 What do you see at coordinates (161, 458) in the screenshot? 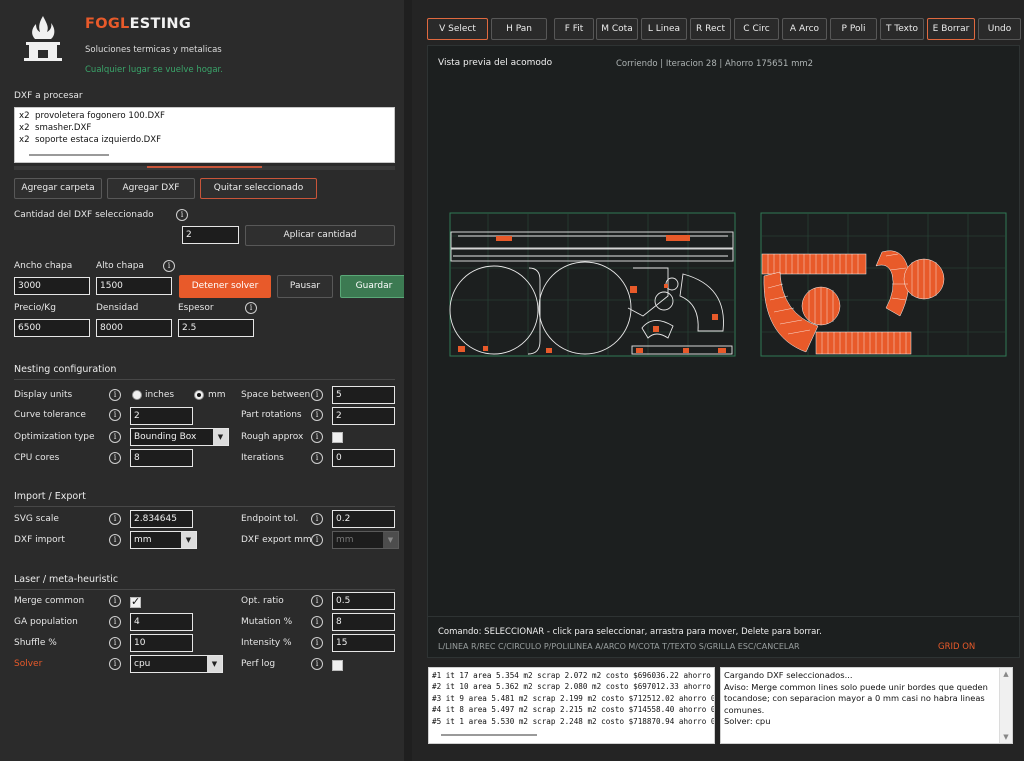
I see `cpu-cores-input: 8` at bounding box center [161, 458].